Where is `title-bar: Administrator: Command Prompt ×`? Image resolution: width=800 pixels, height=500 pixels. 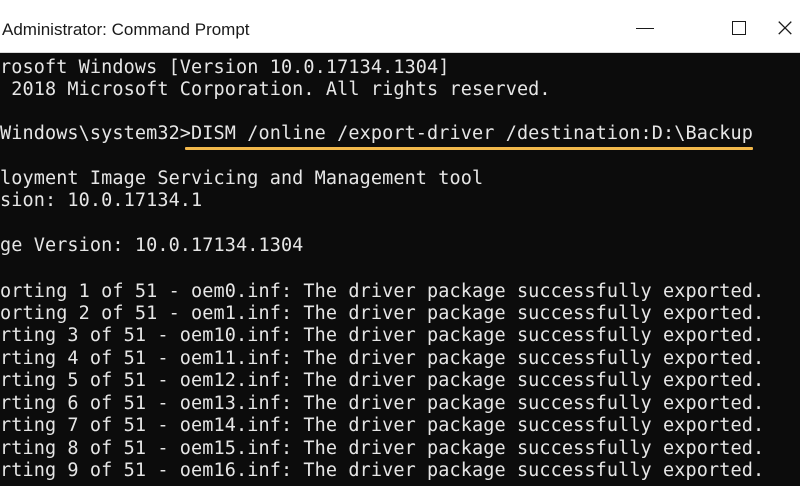
title-bar: Administrator: Command Prompt × is located at coordinates (400, 26).